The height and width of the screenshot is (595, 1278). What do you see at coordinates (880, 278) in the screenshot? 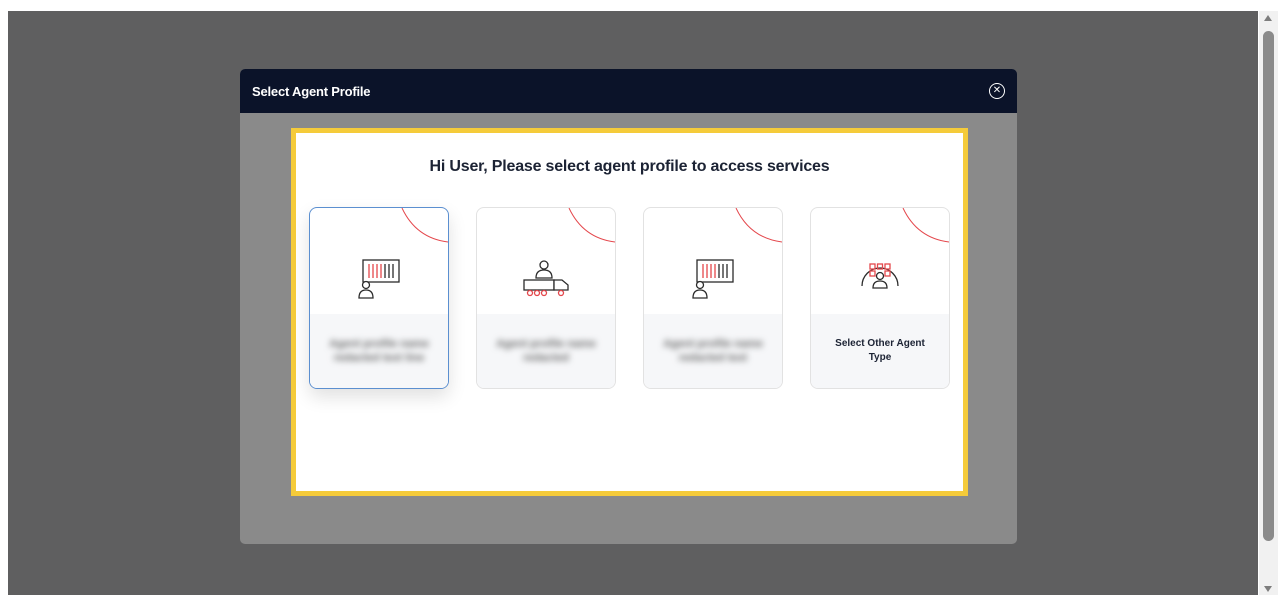
I see `network-agent-icon` at bounding box center [880, 278].